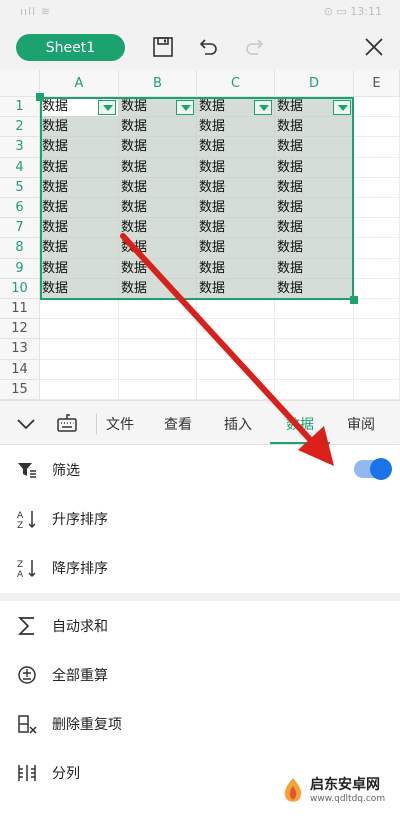 The width and height of the screenshot is (400, 816). What do you see at coordinates (158, 147) in the screenshot?
I see `cell-b3: 数据` at bounding box center [158, 147].